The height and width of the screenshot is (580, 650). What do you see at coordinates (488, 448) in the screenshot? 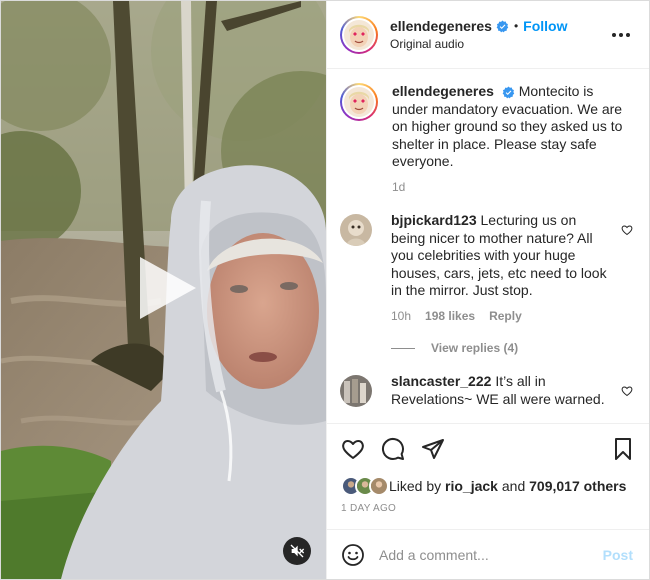
I see `action-bar` at bounding box center [488, 448].